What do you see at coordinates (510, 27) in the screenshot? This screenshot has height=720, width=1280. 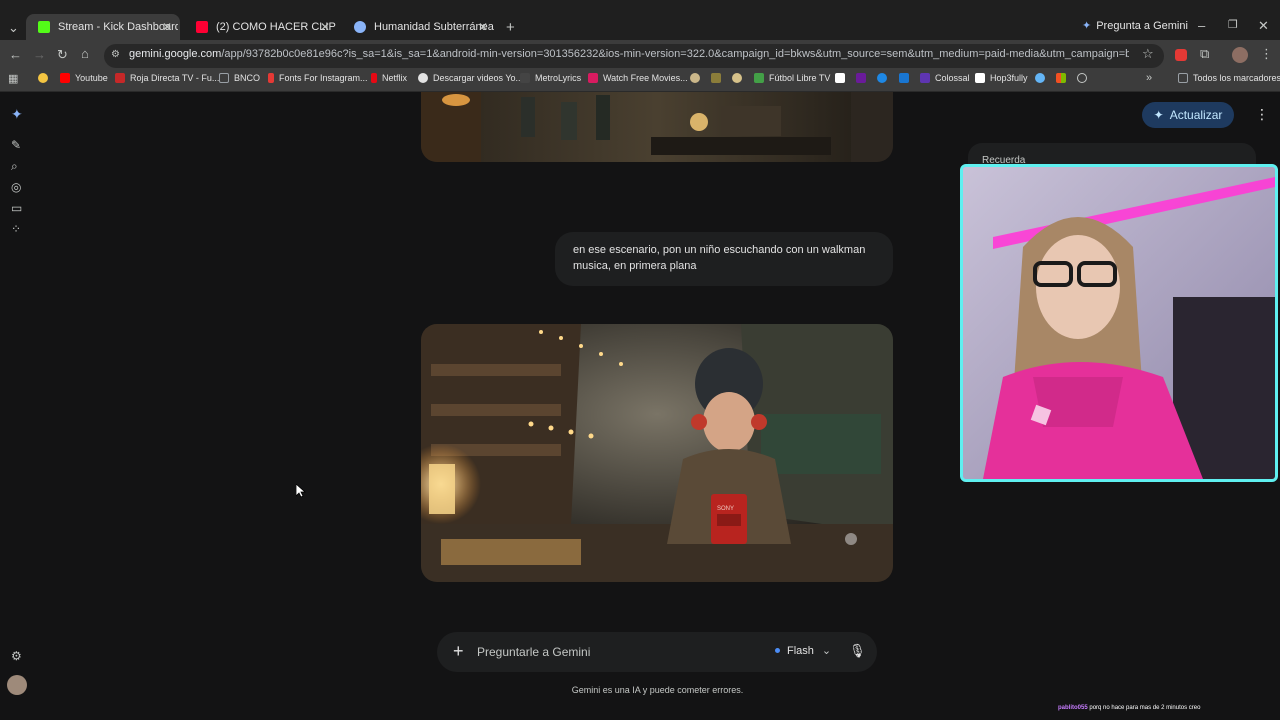 I see `new-tab-button: +` at bounding box center [510, 27].